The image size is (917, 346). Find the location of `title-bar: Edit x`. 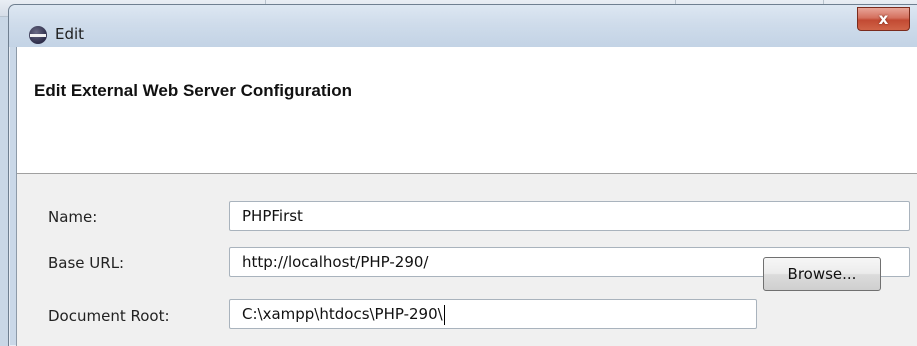

title-bar: Edit x is located at coordinates (463, 26).